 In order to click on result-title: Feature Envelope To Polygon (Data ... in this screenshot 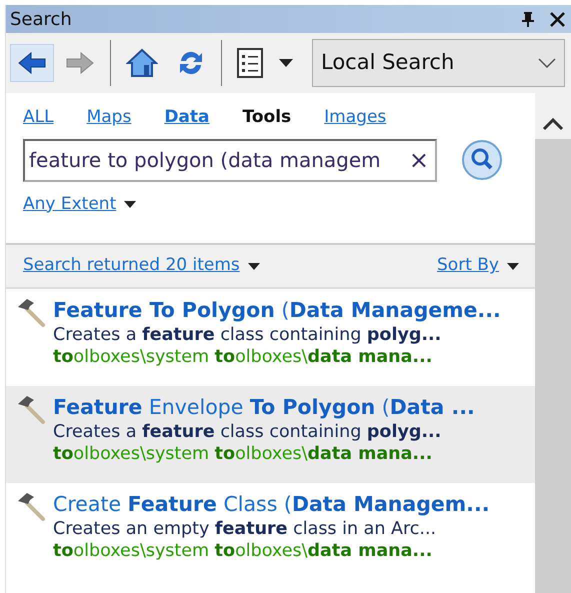, I will do `click(264, 407)`.